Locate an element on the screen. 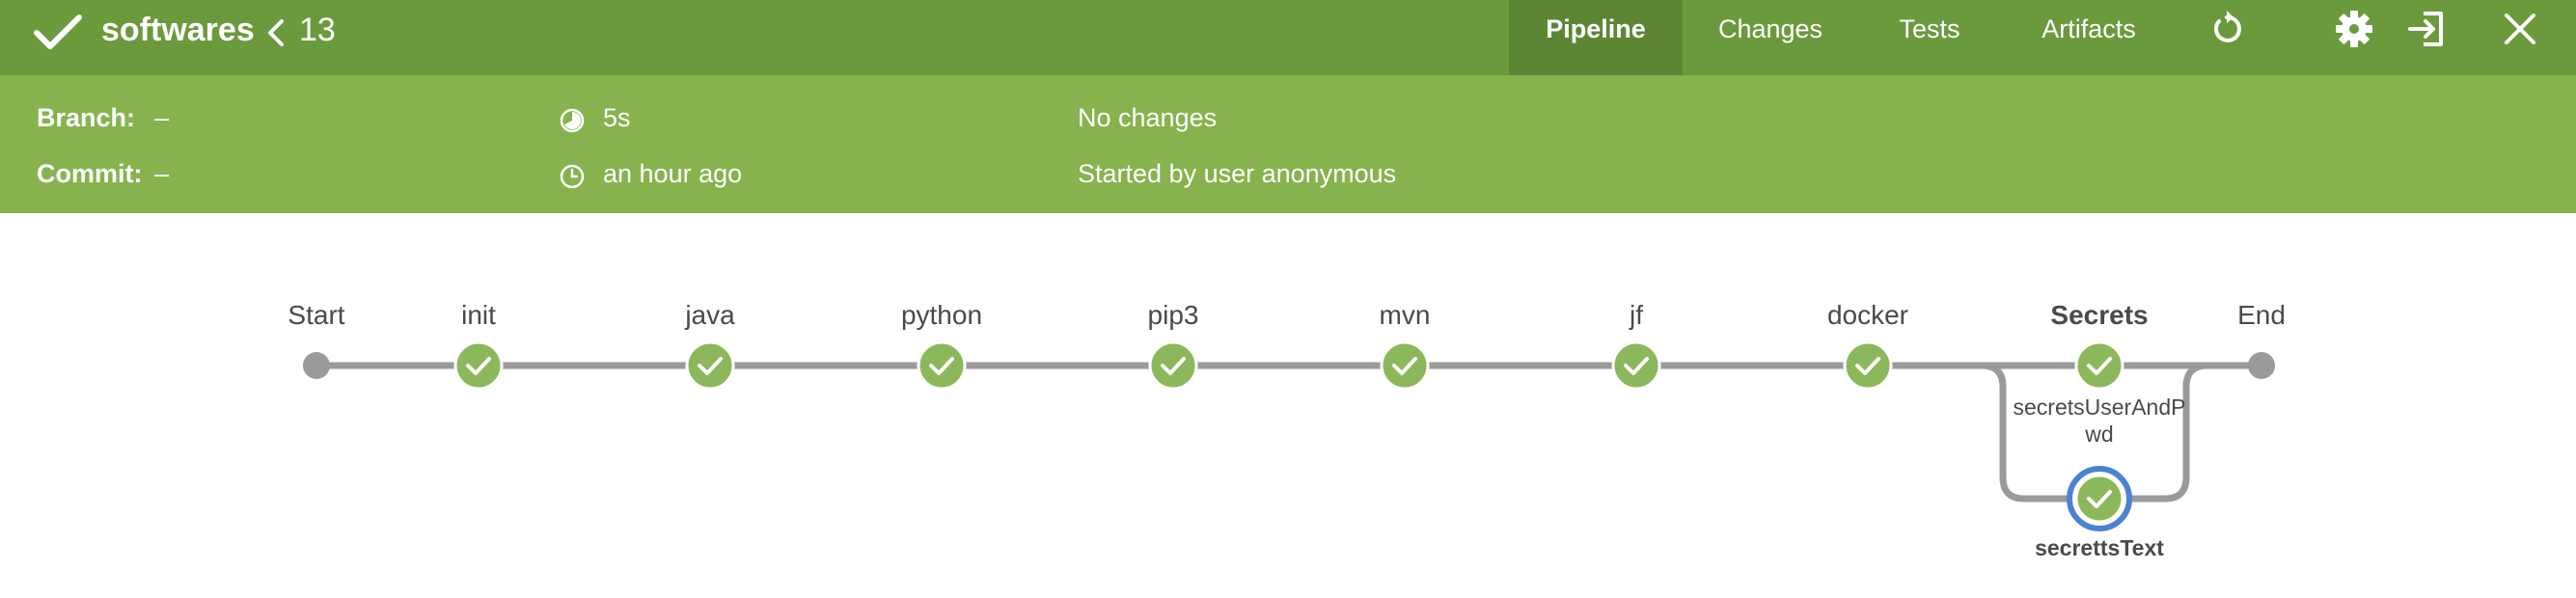  tab-artifacts: Artifacts is located at coordinates (2088, 37).